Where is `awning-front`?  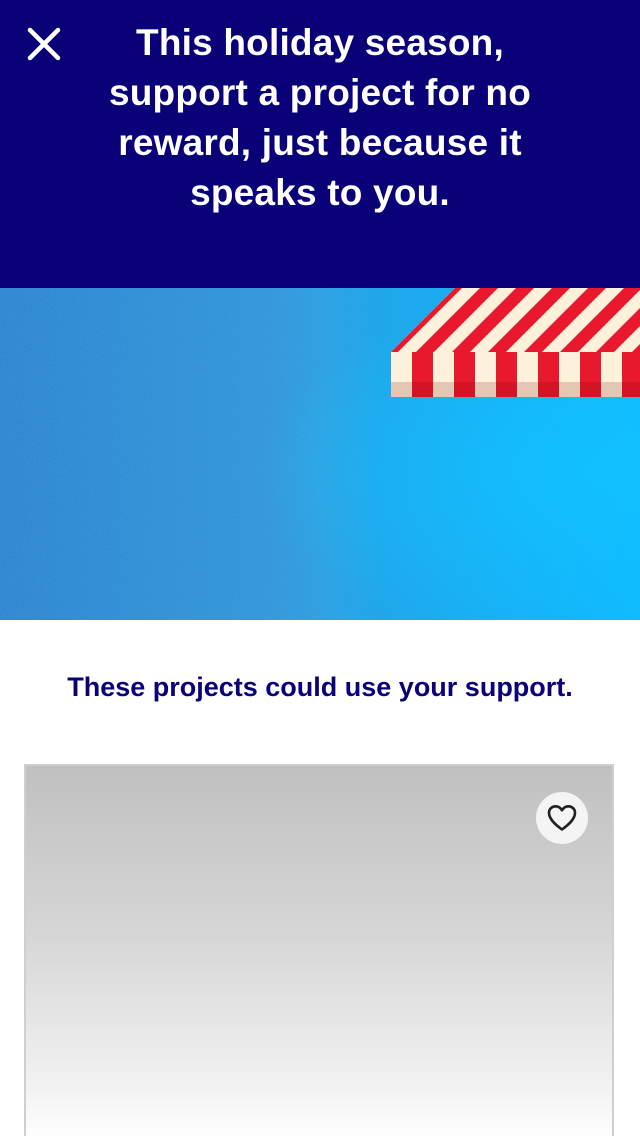 awning-front is located at coordinates (515, 374).